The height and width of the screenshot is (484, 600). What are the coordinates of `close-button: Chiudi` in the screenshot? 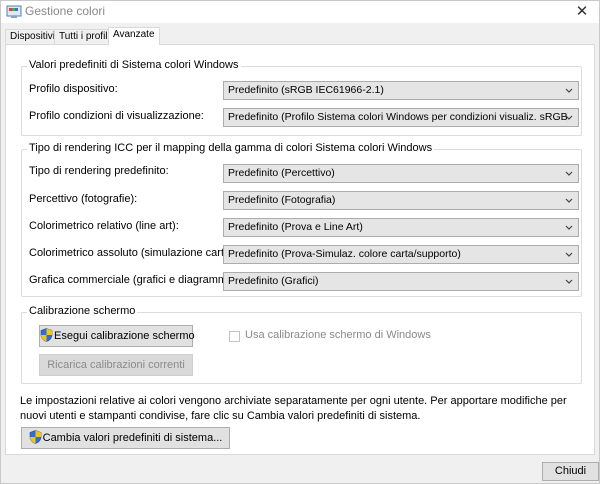 It's located at (570, 471).